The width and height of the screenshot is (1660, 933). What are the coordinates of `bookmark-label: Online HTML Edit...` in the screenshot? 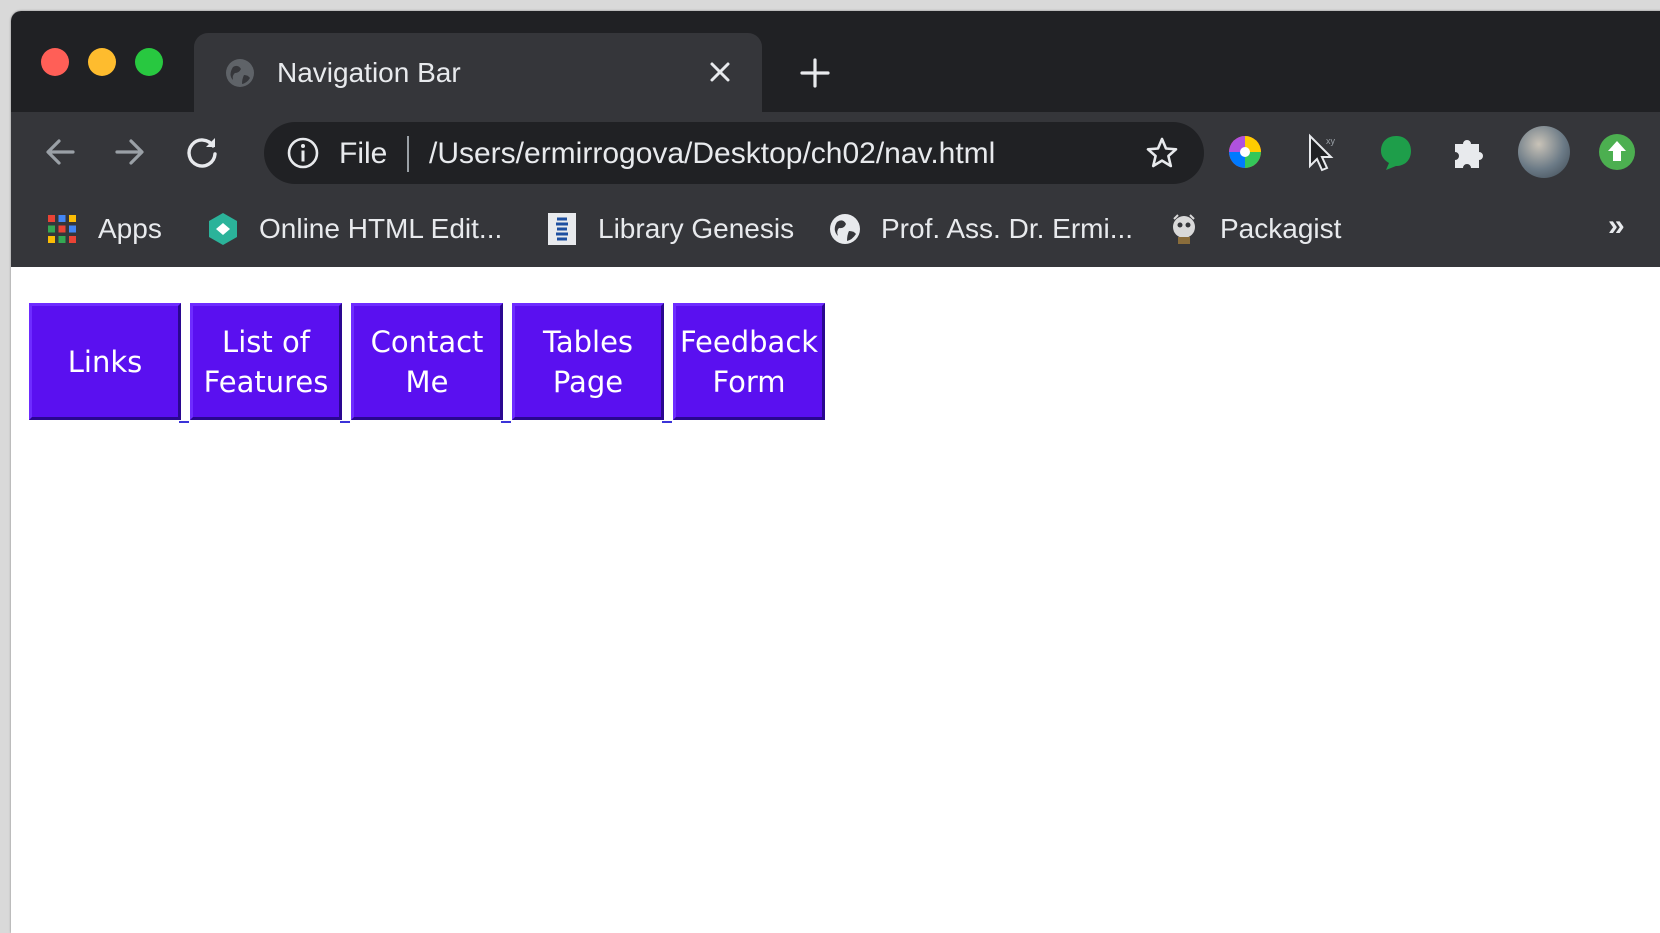 It's located at (381, 228).